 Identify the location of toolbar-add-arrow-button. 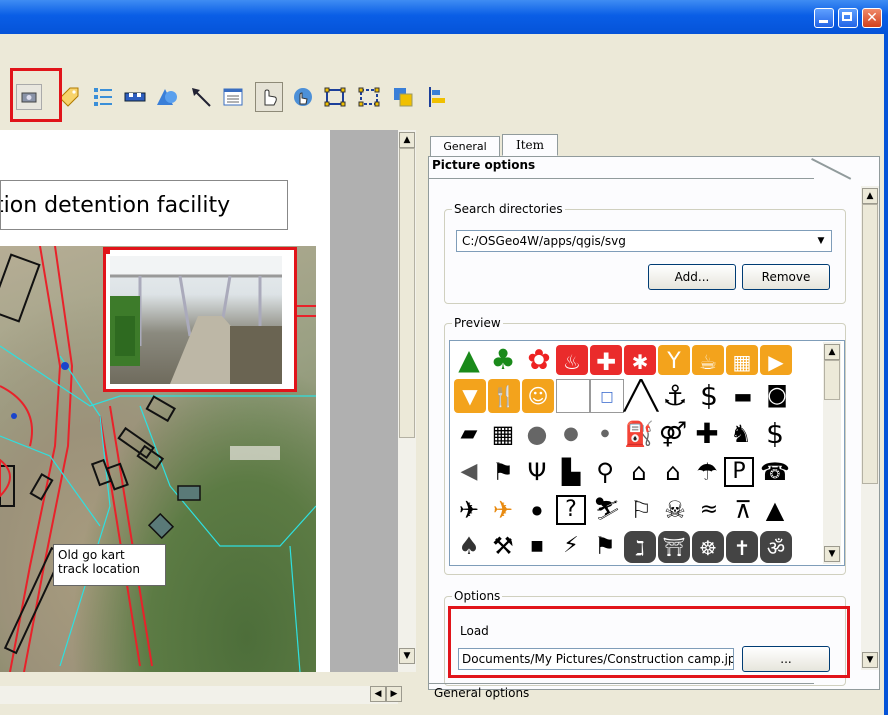
(201, 97).